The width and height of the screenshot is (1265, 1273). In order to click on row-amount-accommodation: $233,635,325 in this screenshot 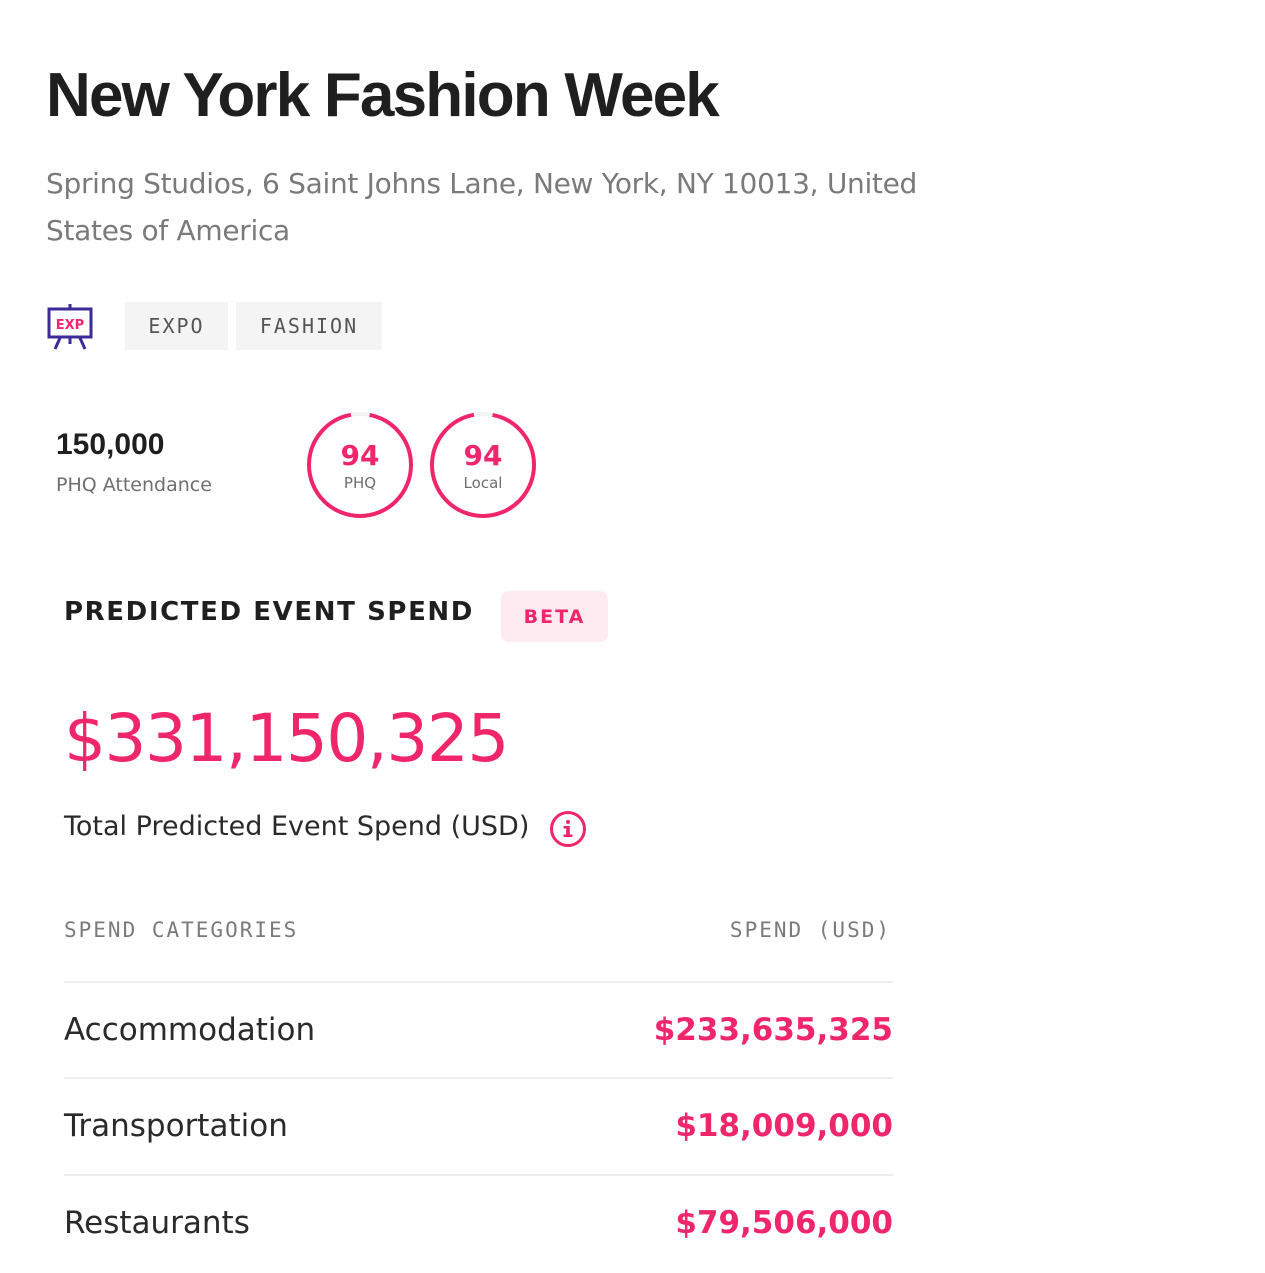, I will do `click(773, 1030)`.